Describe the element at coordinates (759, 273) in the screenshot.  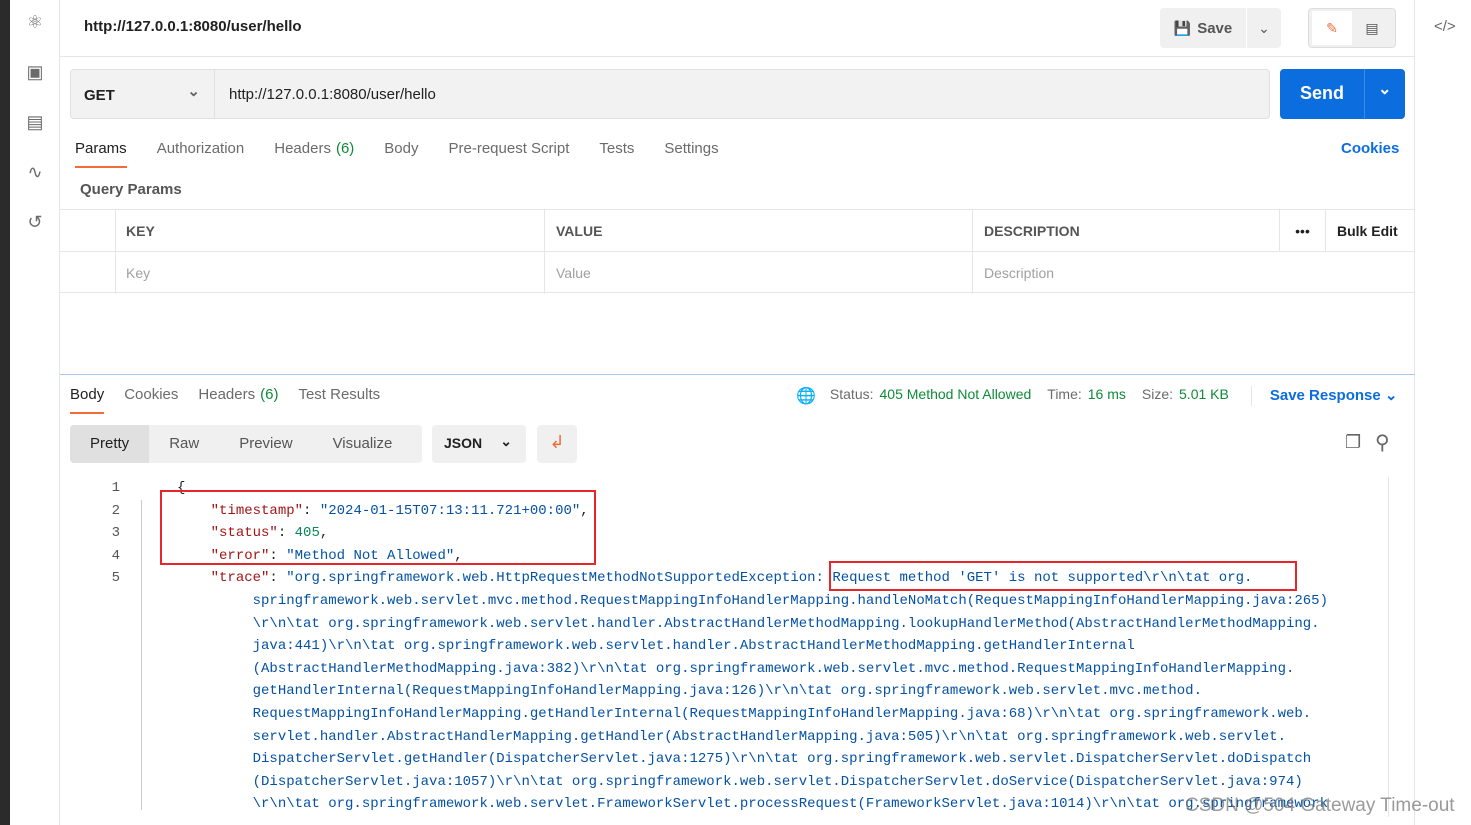
I see `value-input: Value` at that location.